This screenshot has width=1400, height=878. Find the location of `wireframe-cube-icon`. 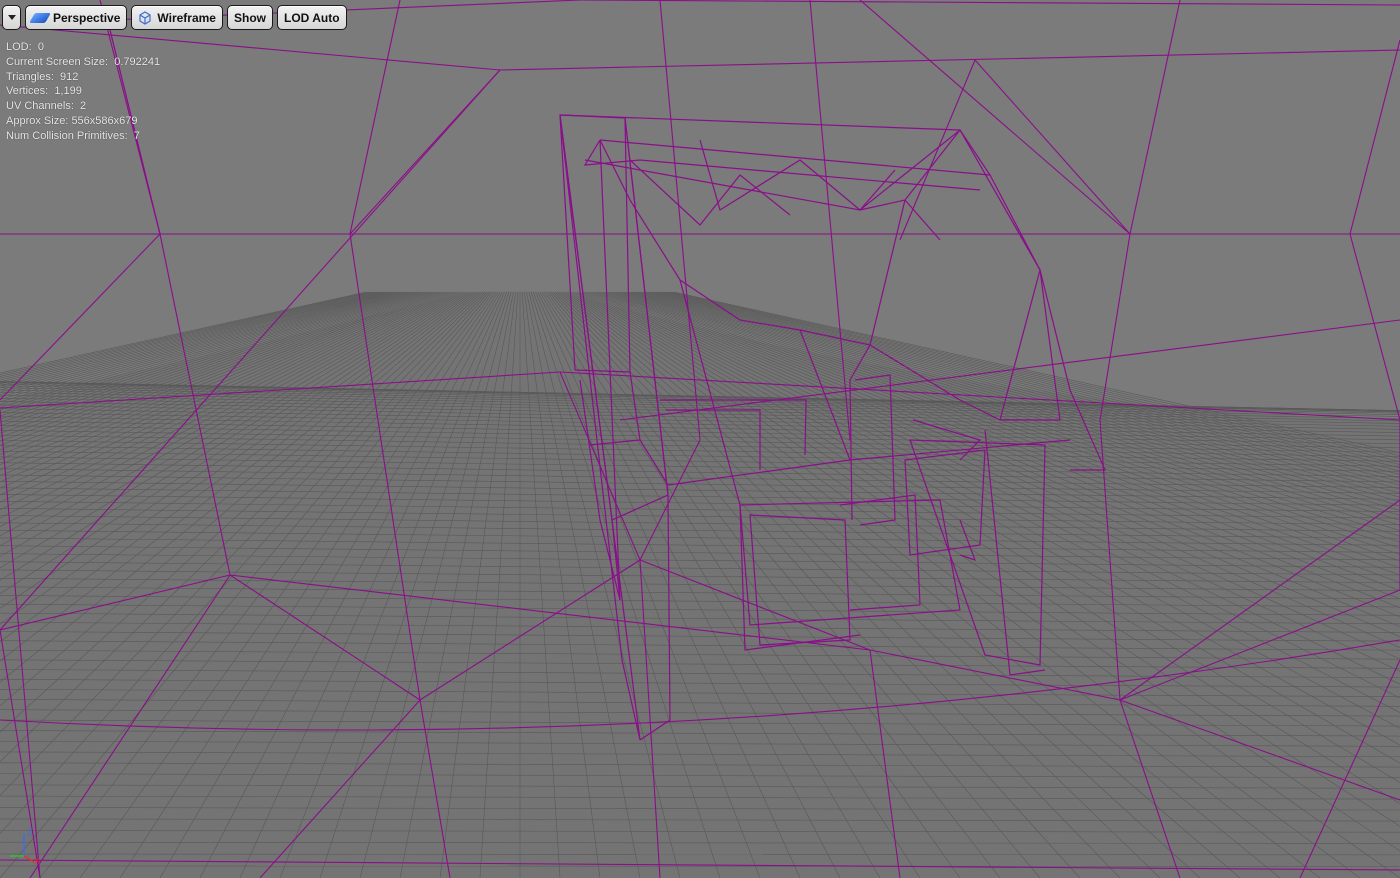

wireframe-cube-icon is located at coordinates (145, 17).